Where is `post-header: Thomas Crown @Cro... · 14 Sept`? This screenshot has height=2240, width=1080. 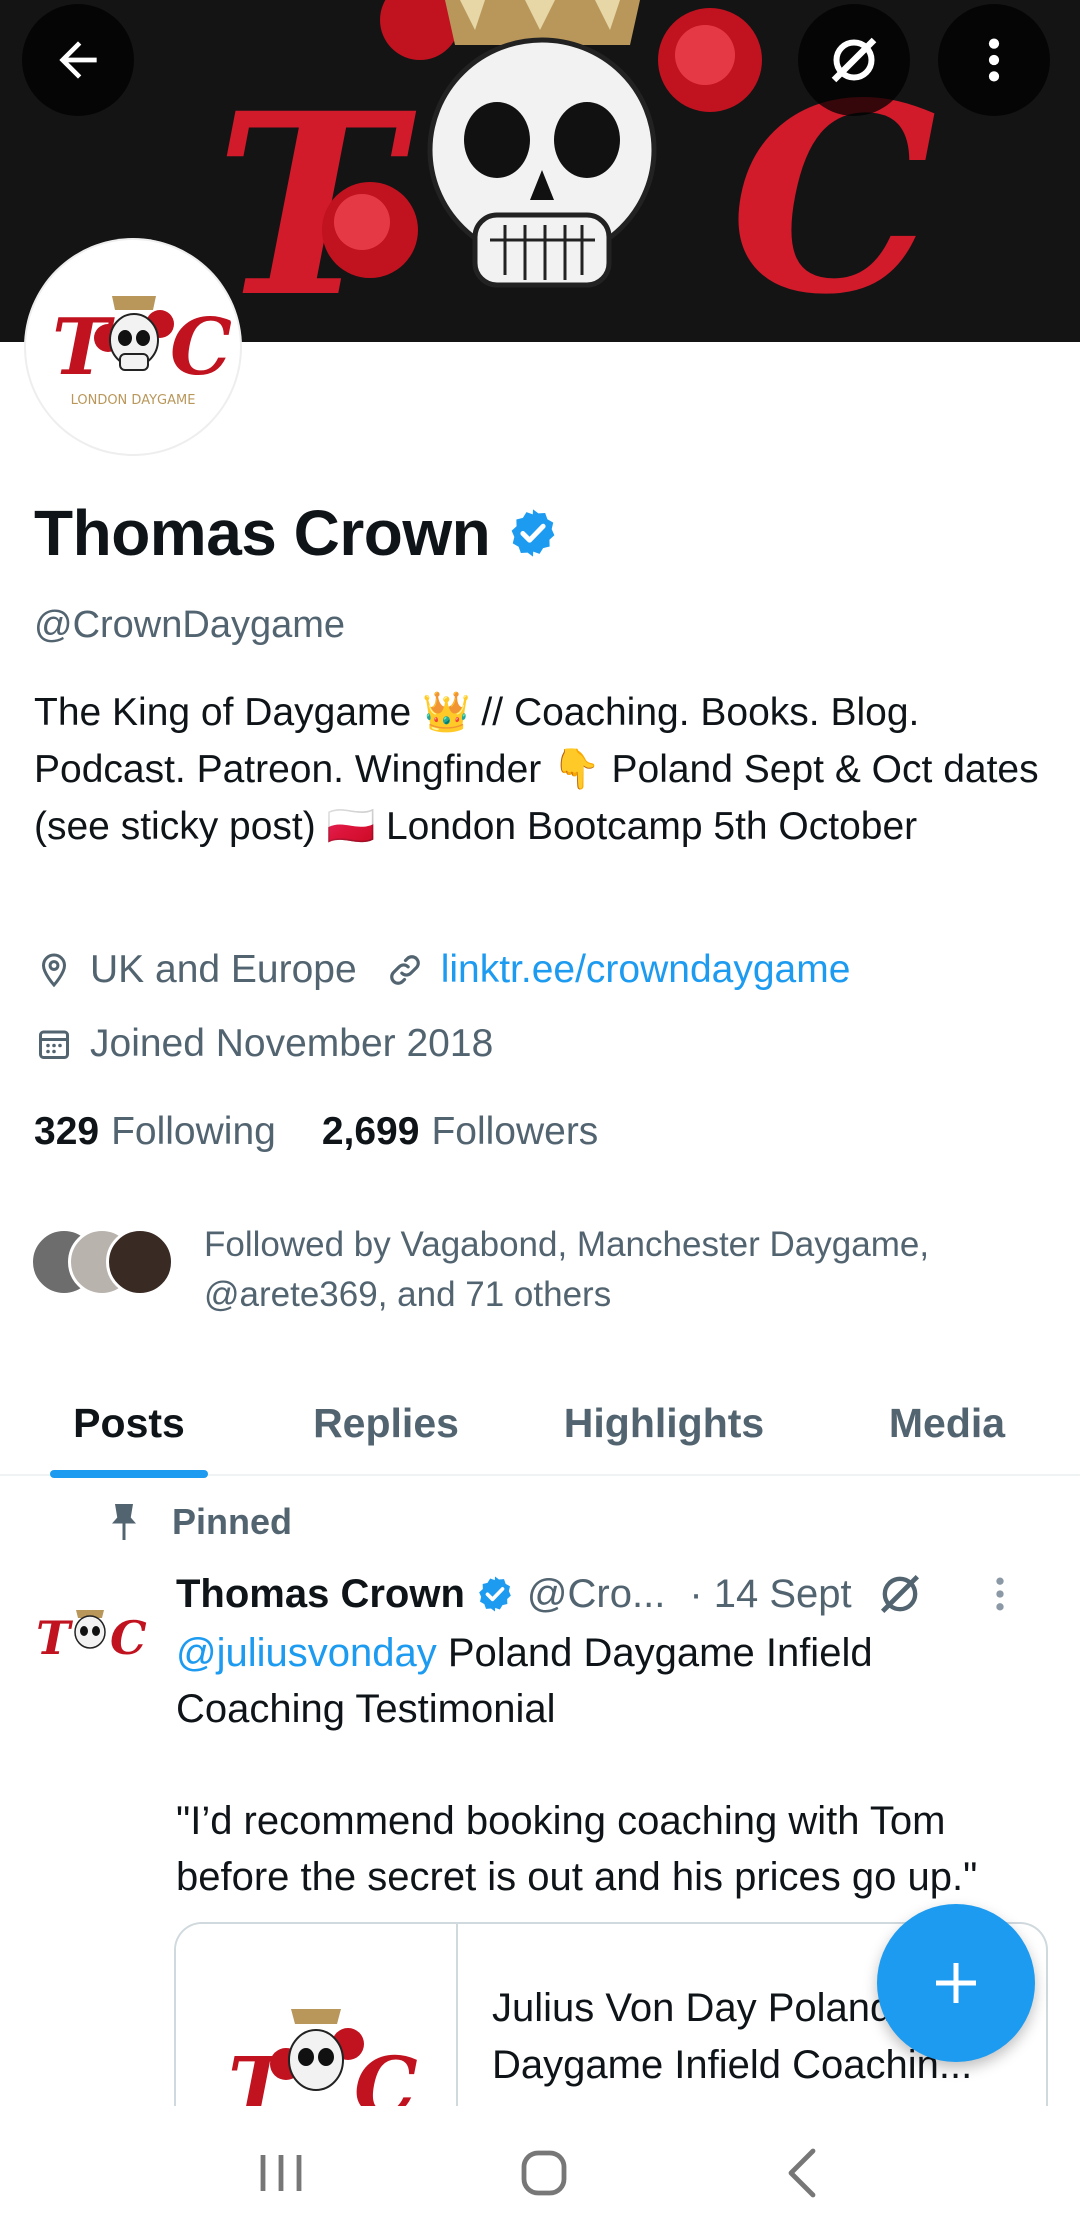 post-header: Thomas Crown @Cro... · 14 Sept is located at coordinates (616, 1594).